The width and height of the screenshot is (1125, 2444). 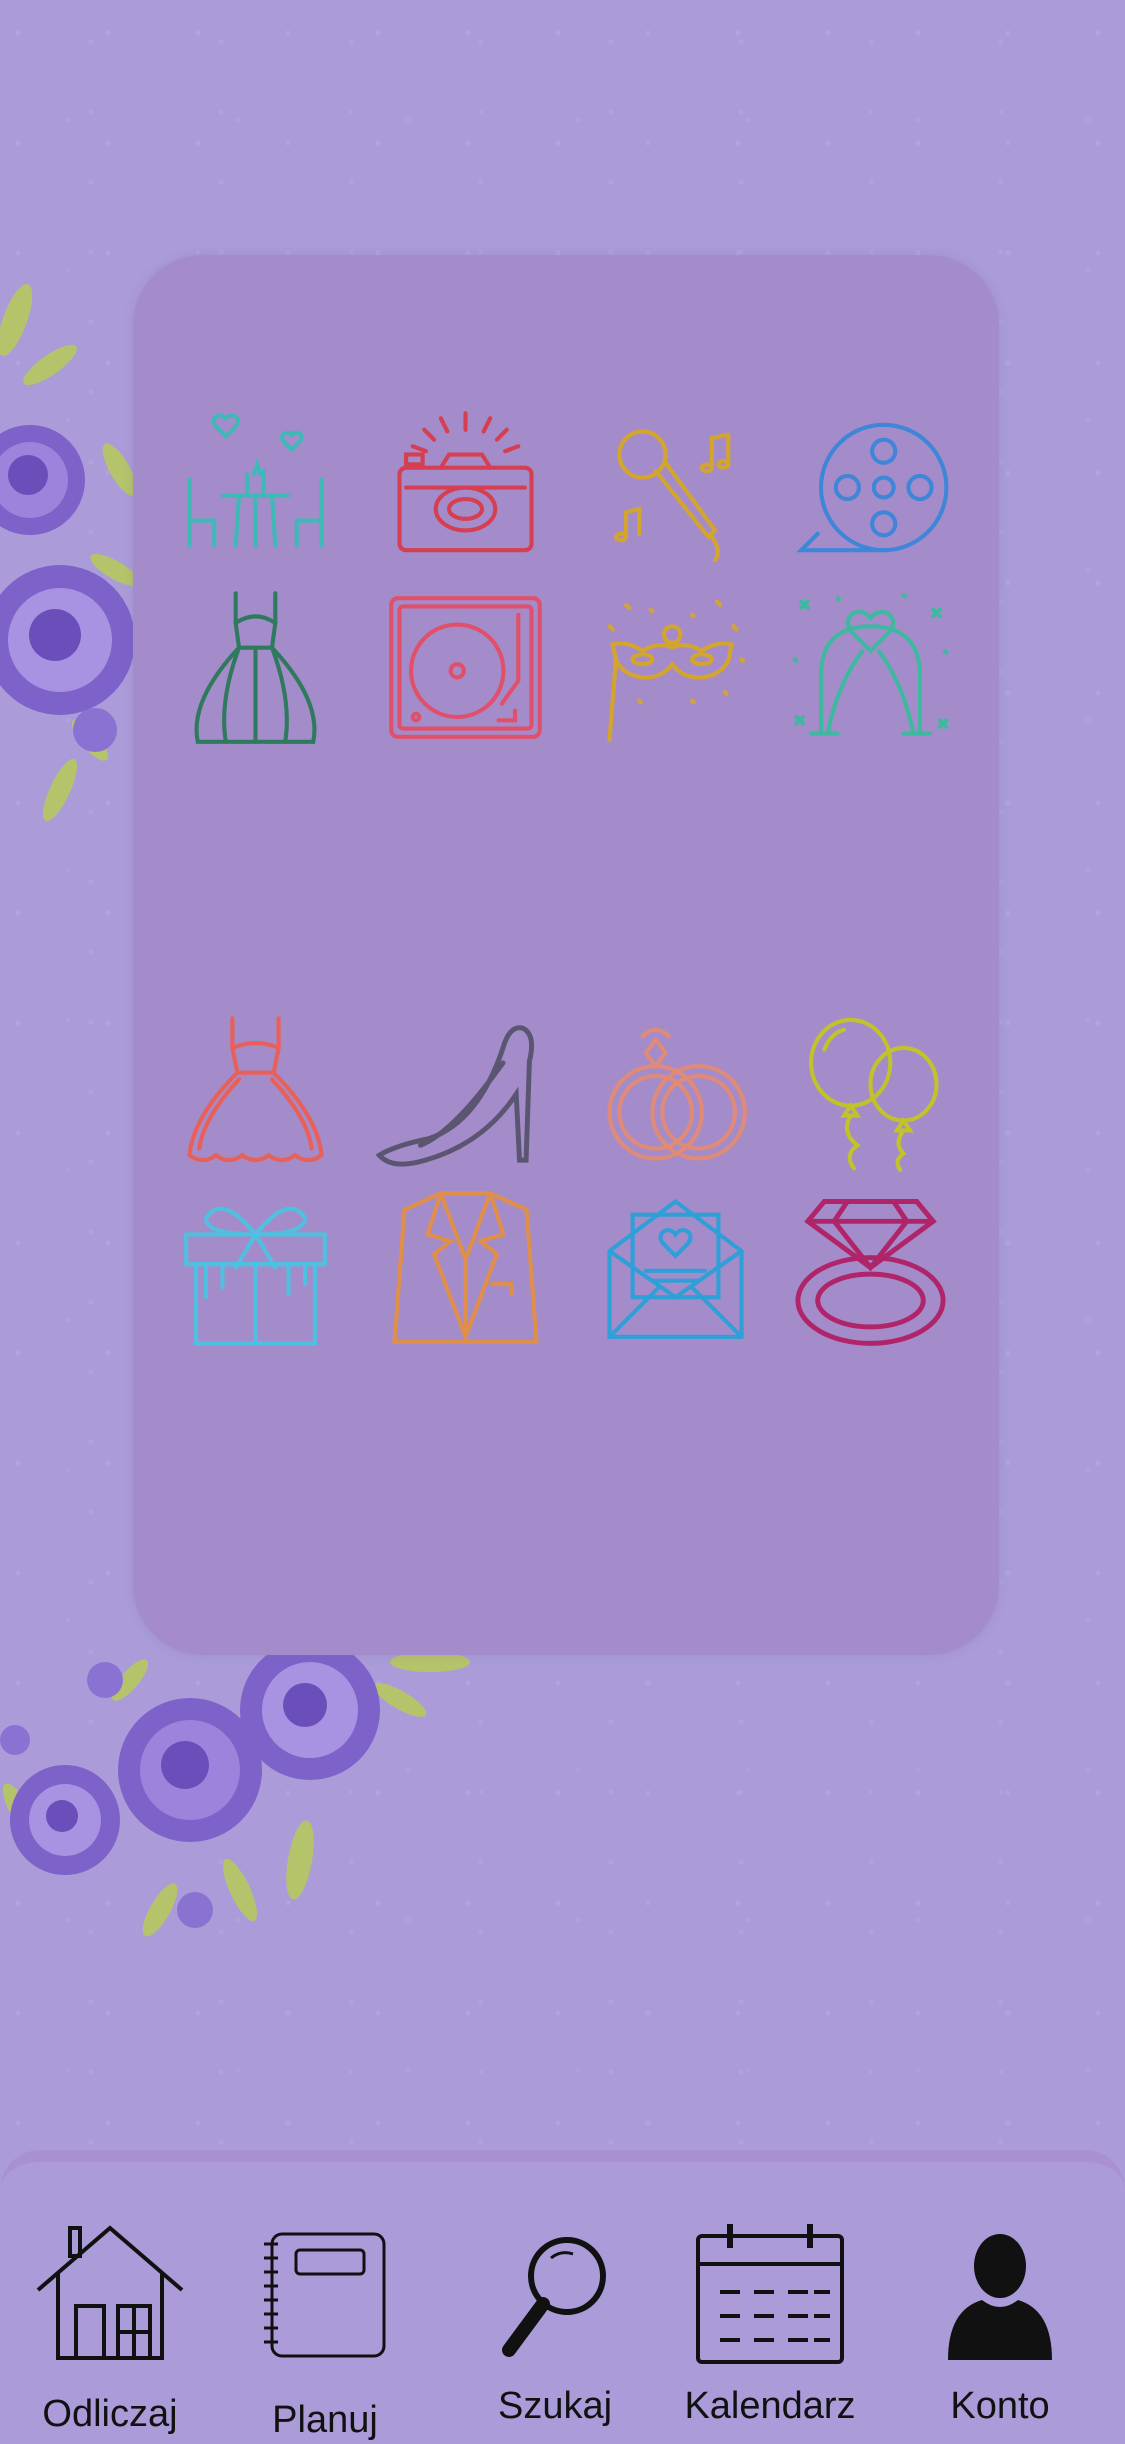 What do you see at coordinates (870, 667) in the screenshot?
I see `wedding-arch-icon` at bounding box center [870, 667].